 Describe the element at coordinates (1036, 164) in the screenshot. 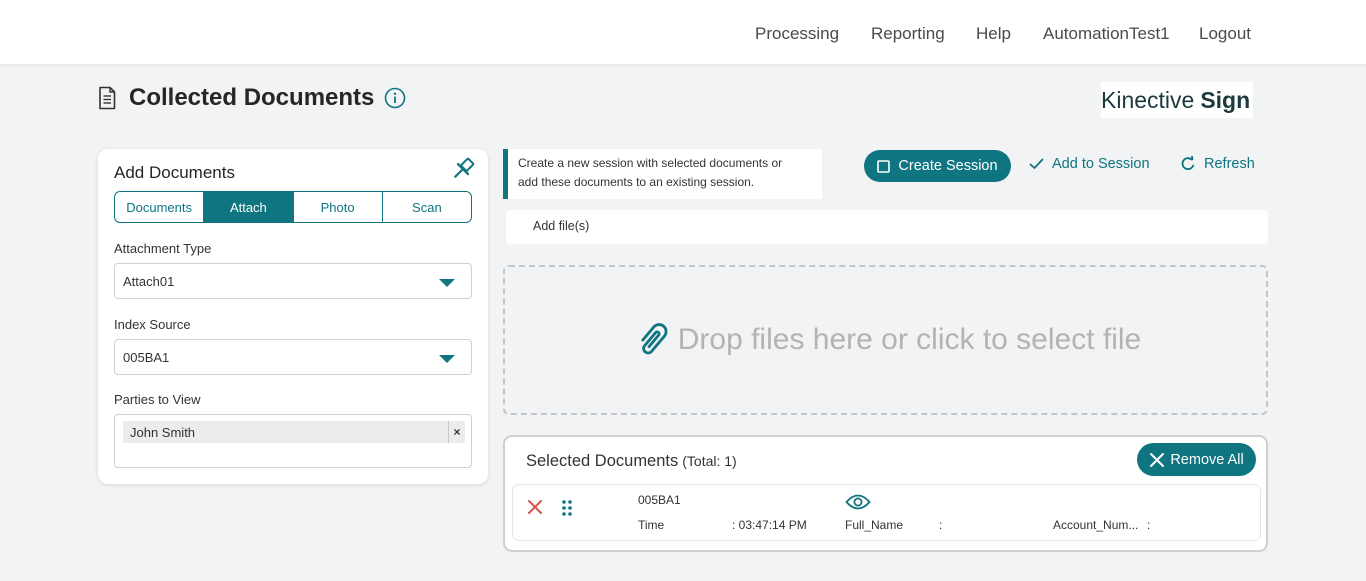

I see `checkmark-icon` at that location.